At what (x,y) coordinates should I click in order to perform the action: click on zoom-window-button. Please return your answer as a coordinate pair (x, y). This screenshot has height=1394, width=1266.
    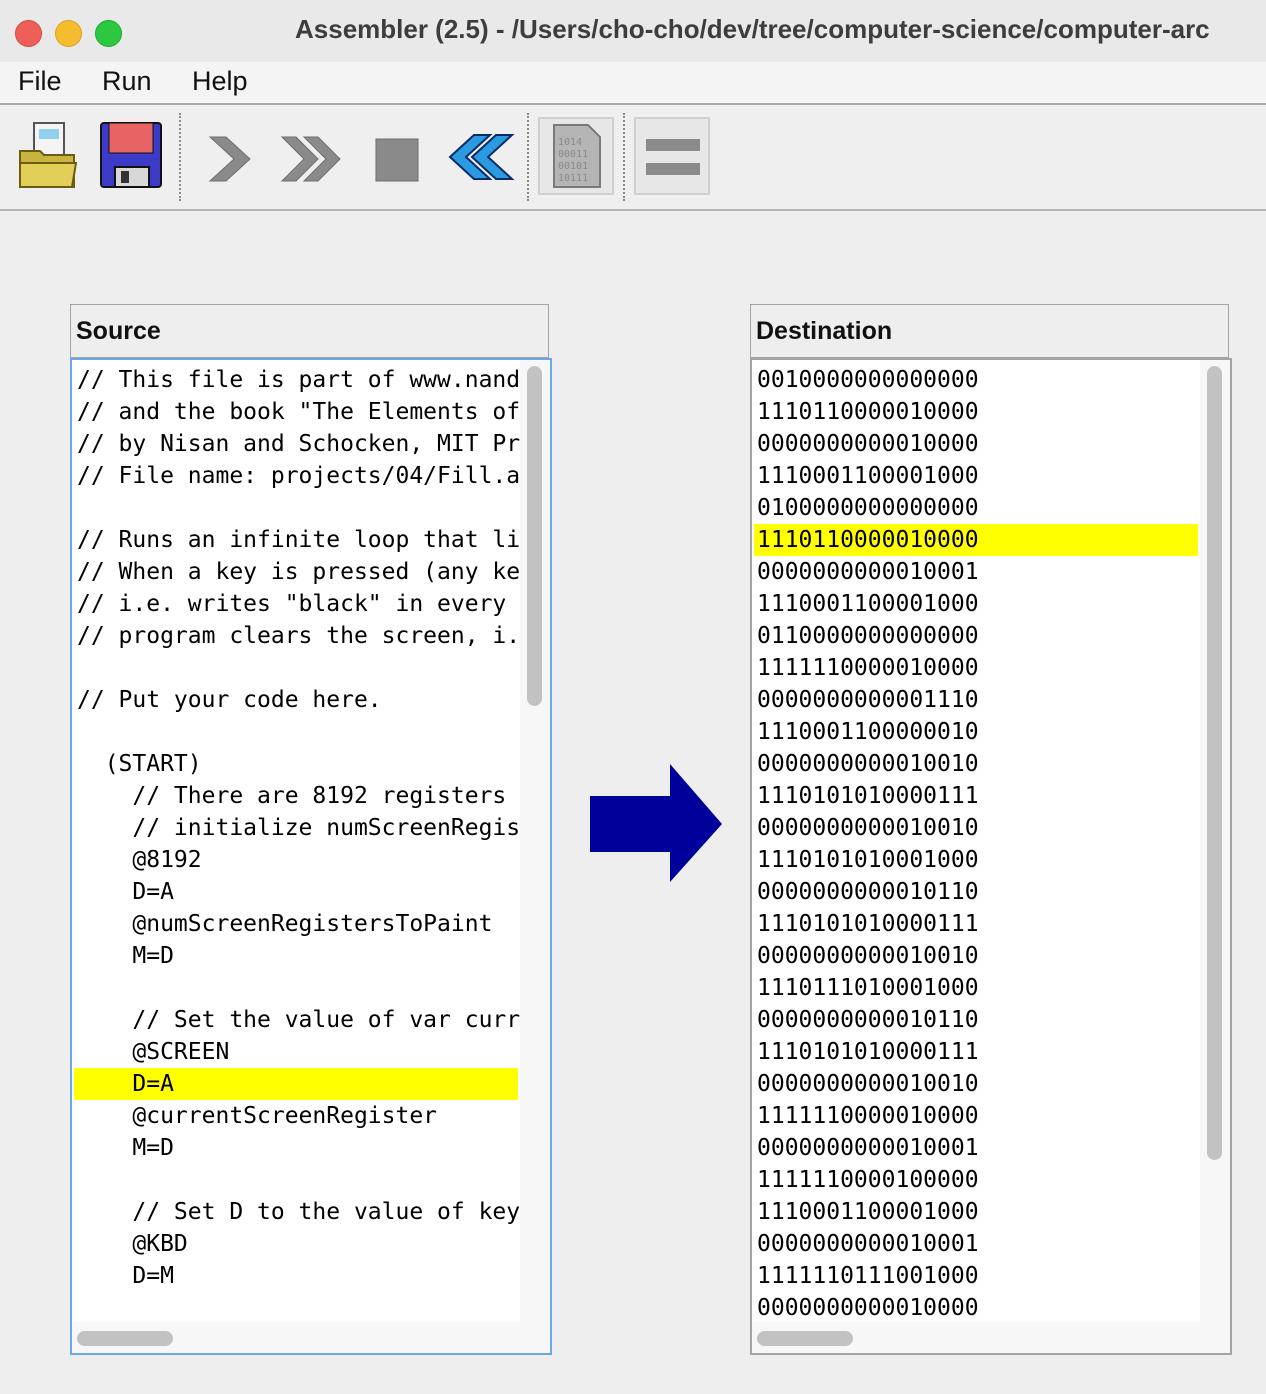
    Looking at the image, I should click on (108, 33).